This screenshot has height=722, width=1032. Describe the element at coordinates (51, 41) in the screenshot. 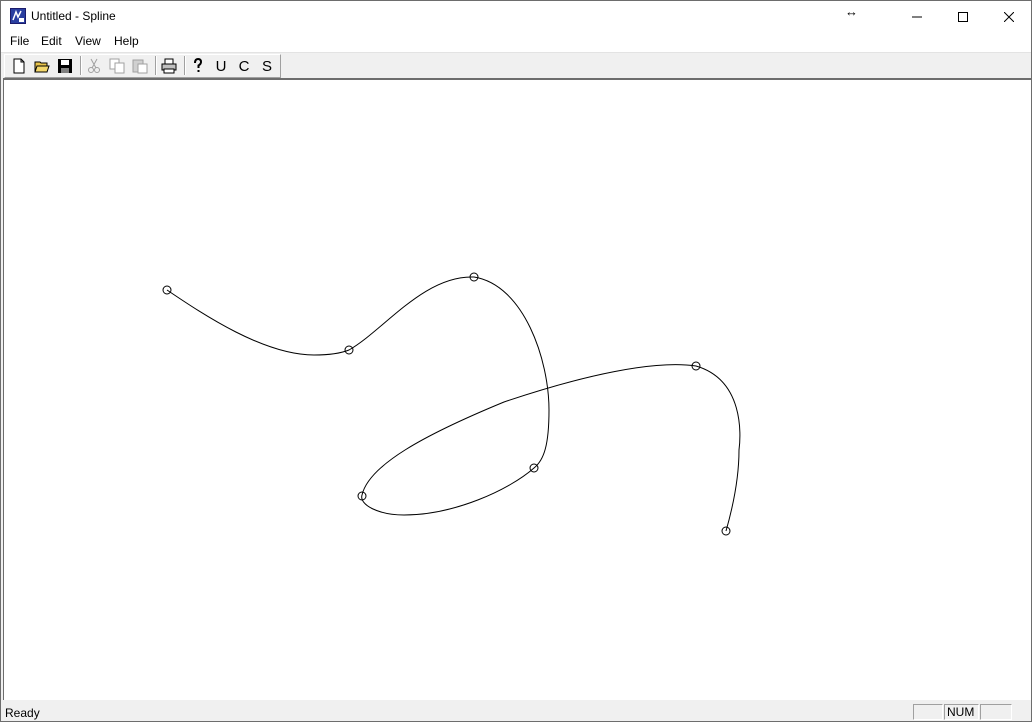

I see `menu-edit: Edit` at that location.